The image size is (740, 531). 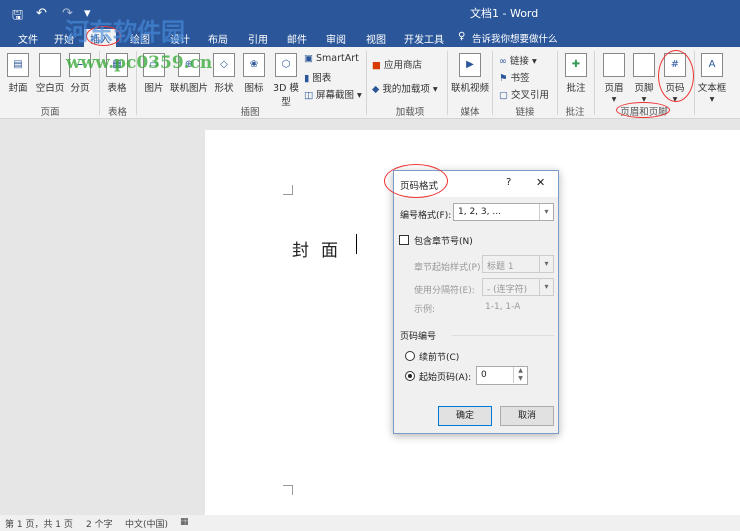 What do you see at coordinates (146, 523) in the screenshot?
I see `language: 中文(中国)` at bounding box center [146, 523].